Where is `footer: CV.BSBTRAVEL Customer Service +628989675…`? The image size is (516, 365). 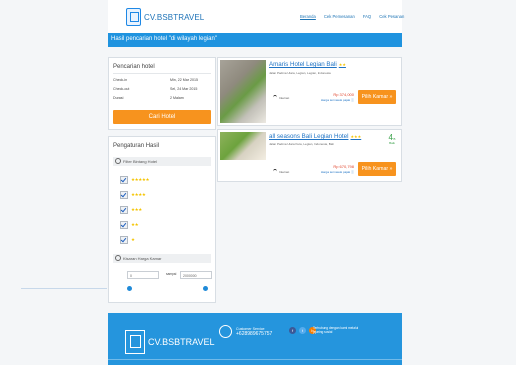 footer: CV.BSBTRAVEL Customer Service +628989675… is located at coordinates (255, 339).